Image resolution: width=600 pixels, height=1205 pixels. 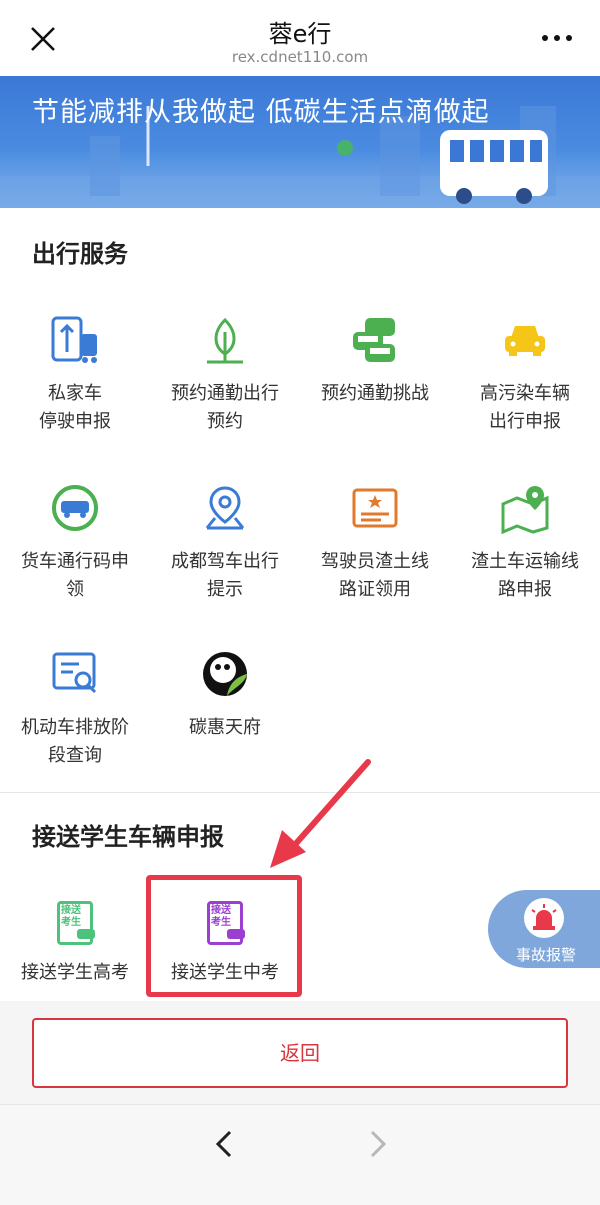 I want to click on truck-icon, so click(x=75, y=508).